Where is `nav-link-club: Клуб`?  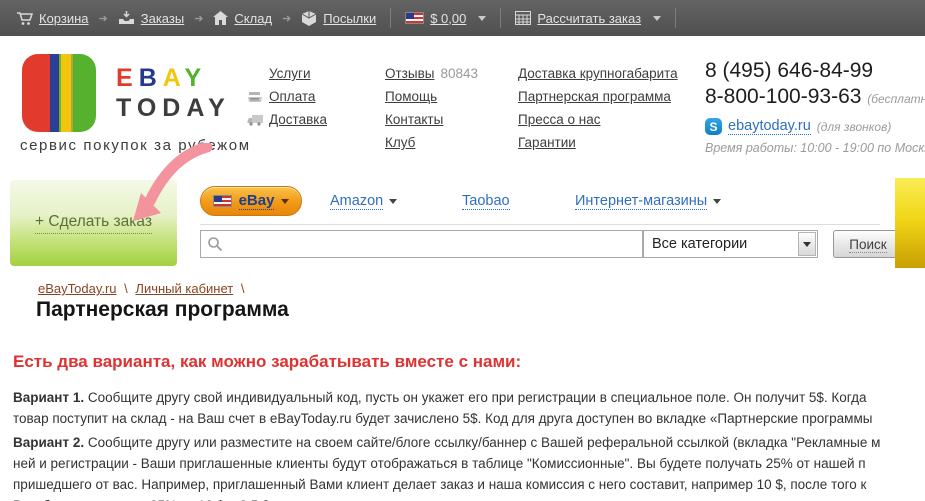 nav-link-club: Клуб is located at coordinates (400, 142).